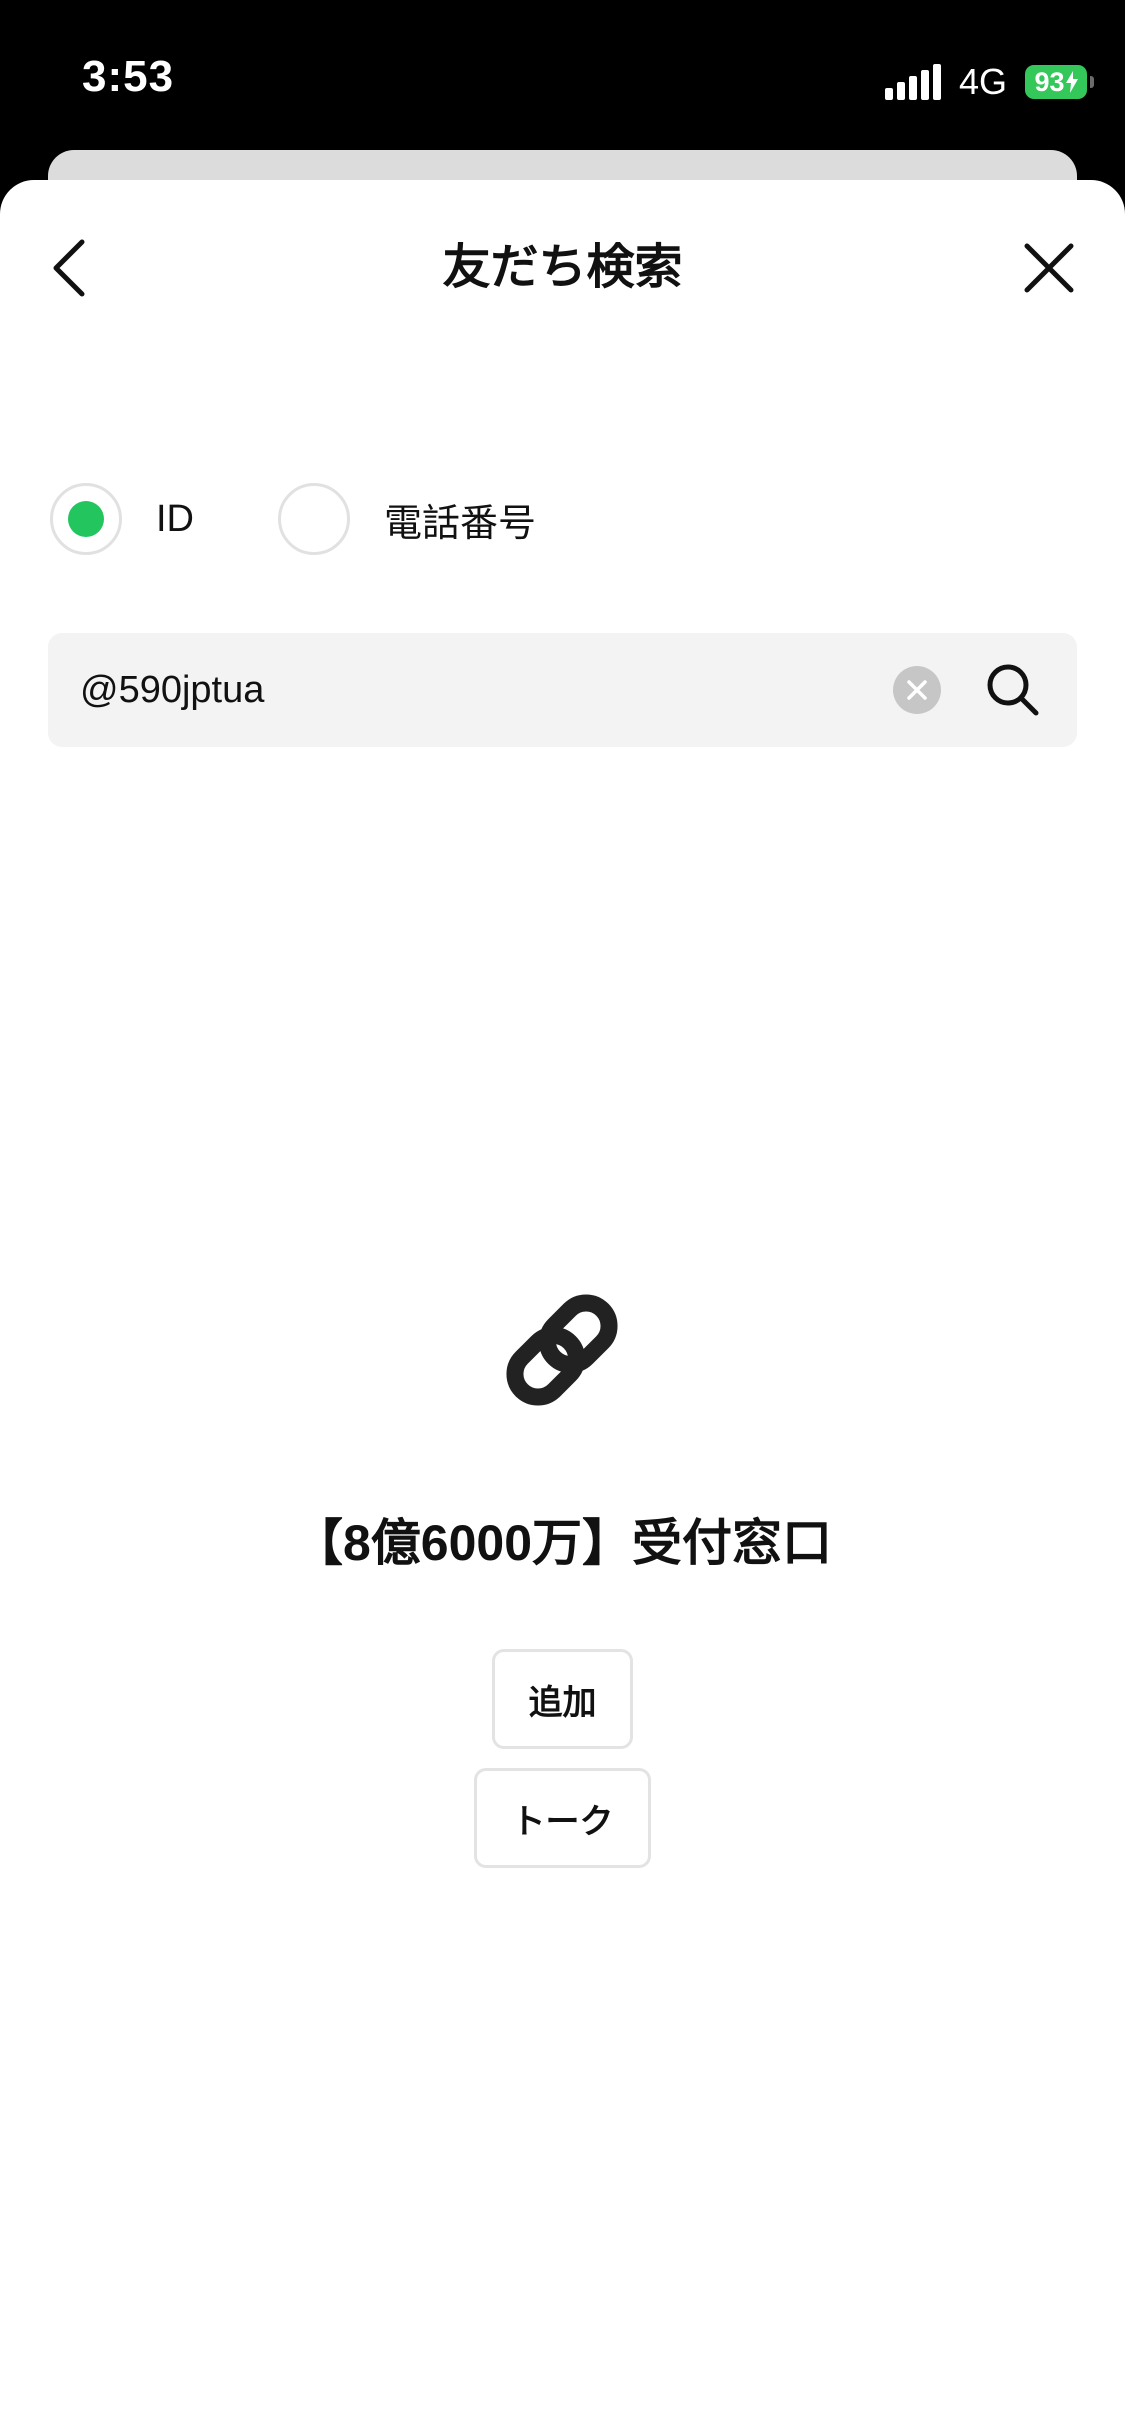 The image size is (1125, 2436). Describe the element at coordinates (1092, 82) in the screenshot. I see `battery-tip` at that location.